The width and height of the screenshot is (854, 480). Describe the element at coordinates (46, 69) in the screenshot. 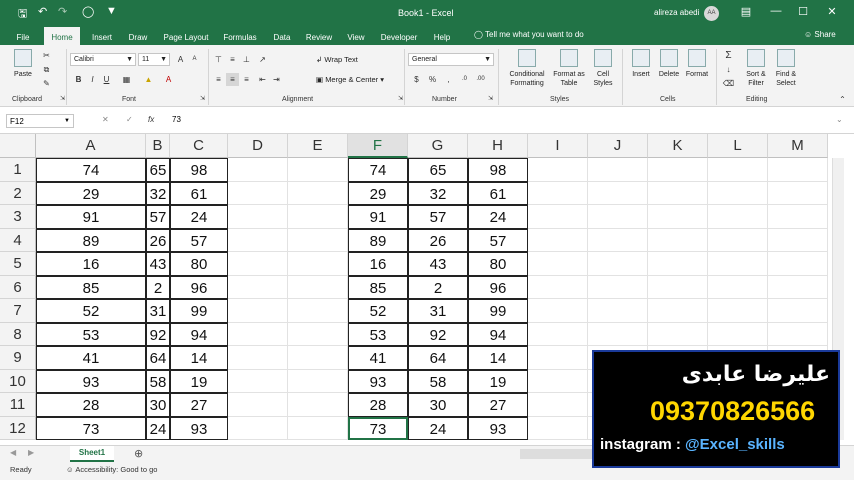

I see `copy-icon: ⧉` at that location.